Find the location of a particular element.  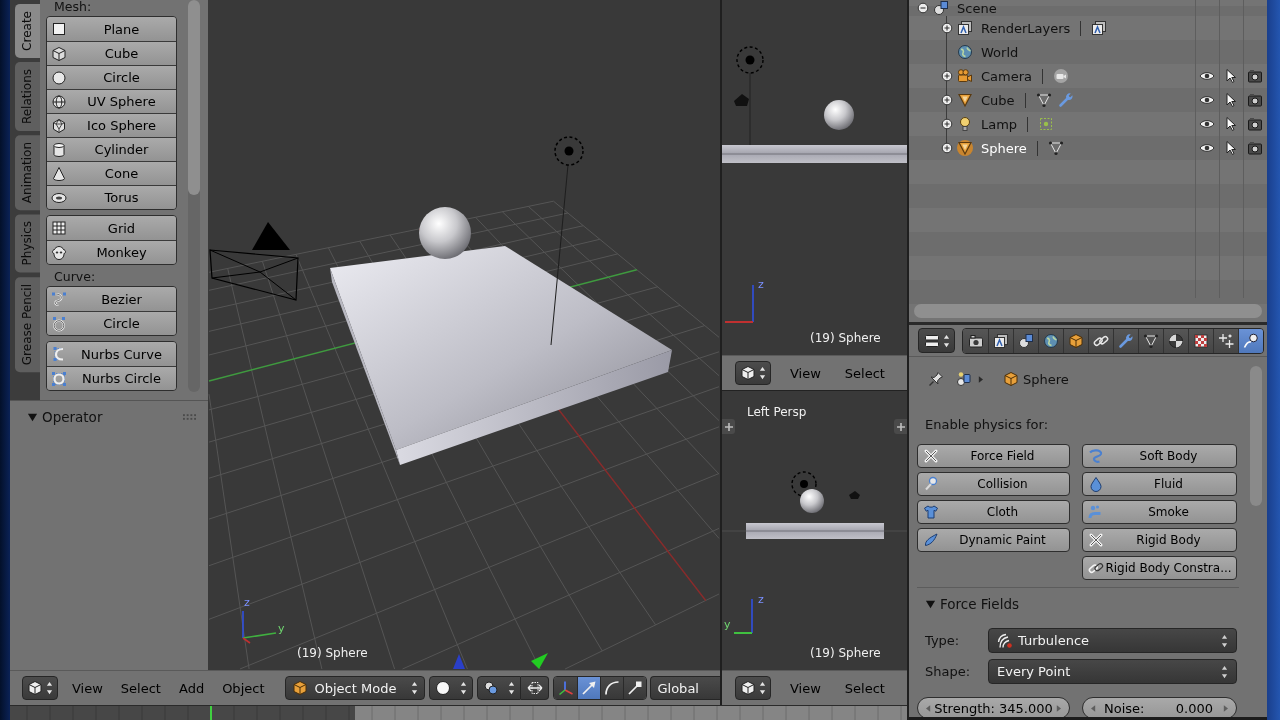

physics-button: Smoke is located at coordinates (1159, 512).